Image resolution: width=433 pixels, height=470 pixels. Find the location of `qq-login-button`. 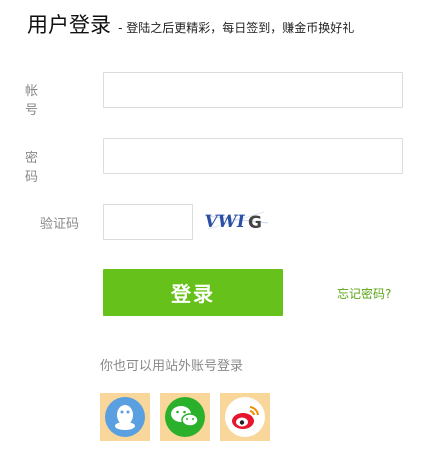

qq-login-button is located at coordinates (125, 417).